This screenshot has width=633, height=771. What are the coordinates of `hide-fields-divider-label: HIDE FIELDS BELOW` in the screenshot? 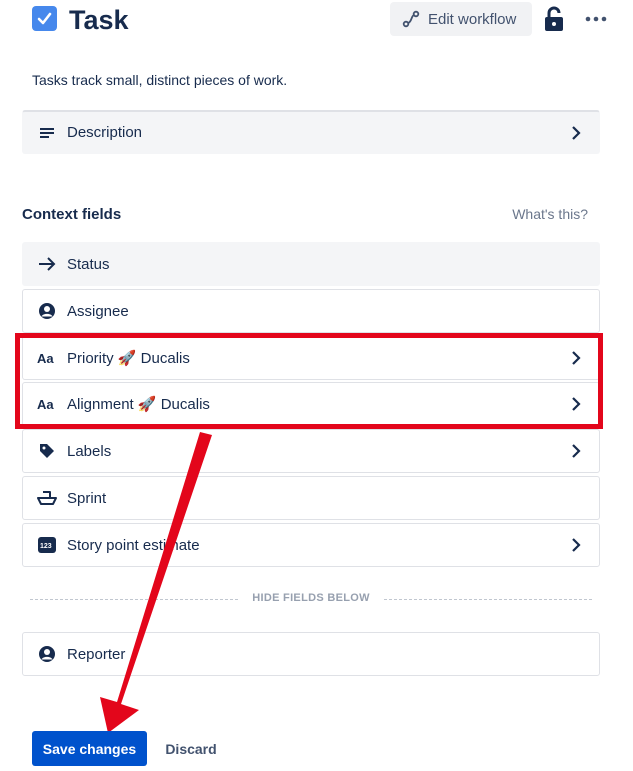 It's located at (311, 598).